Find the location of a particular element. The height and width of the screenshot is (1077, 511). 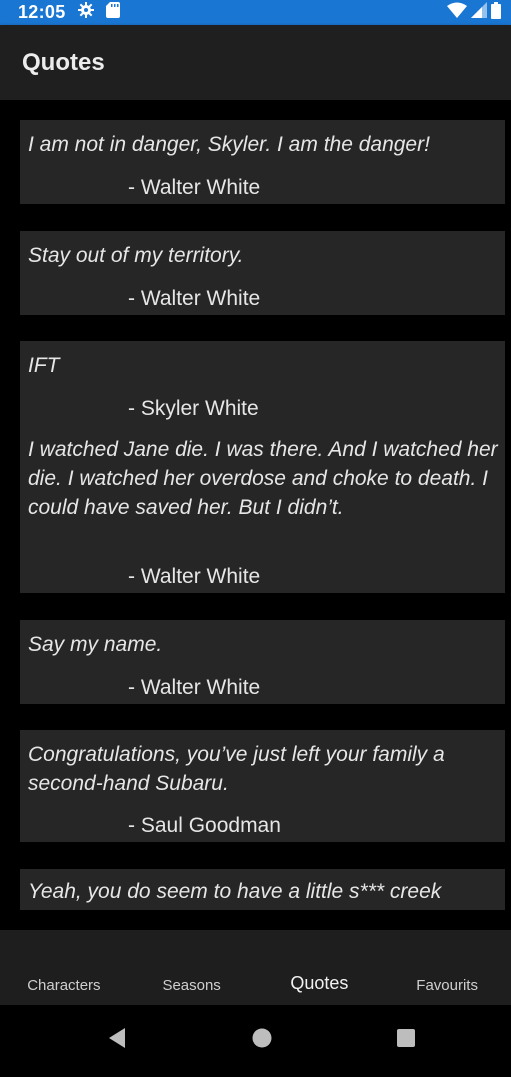

nav-tab-characters: Characters is located at coordinates (64, 985).